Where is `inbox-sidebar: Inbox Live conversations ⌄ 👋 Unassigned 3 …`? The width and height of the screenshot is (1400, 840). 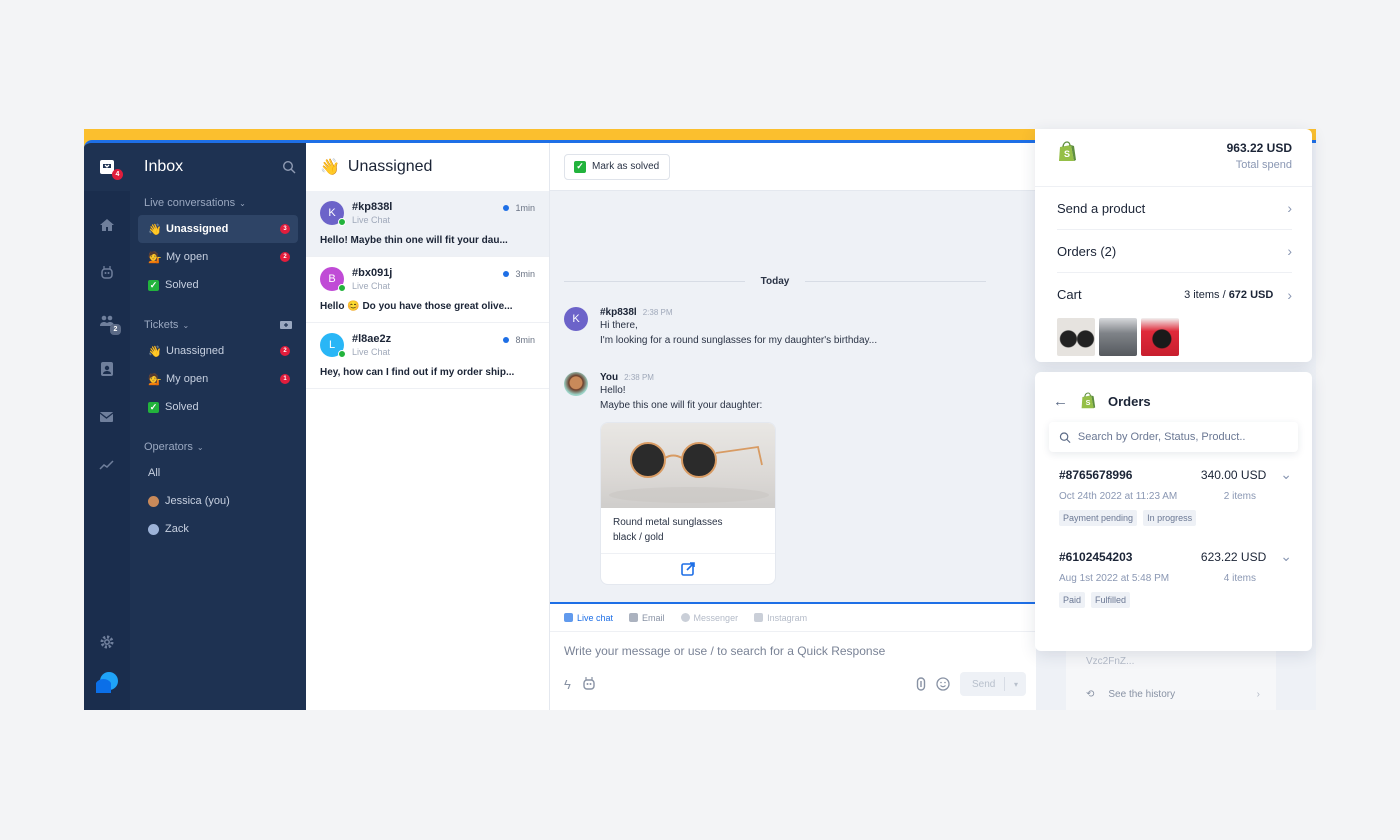 inbox-sidebar: Inbox Live conversations ⌄ 👋 Unassigned 3 … is located at coordinates (218, 426).